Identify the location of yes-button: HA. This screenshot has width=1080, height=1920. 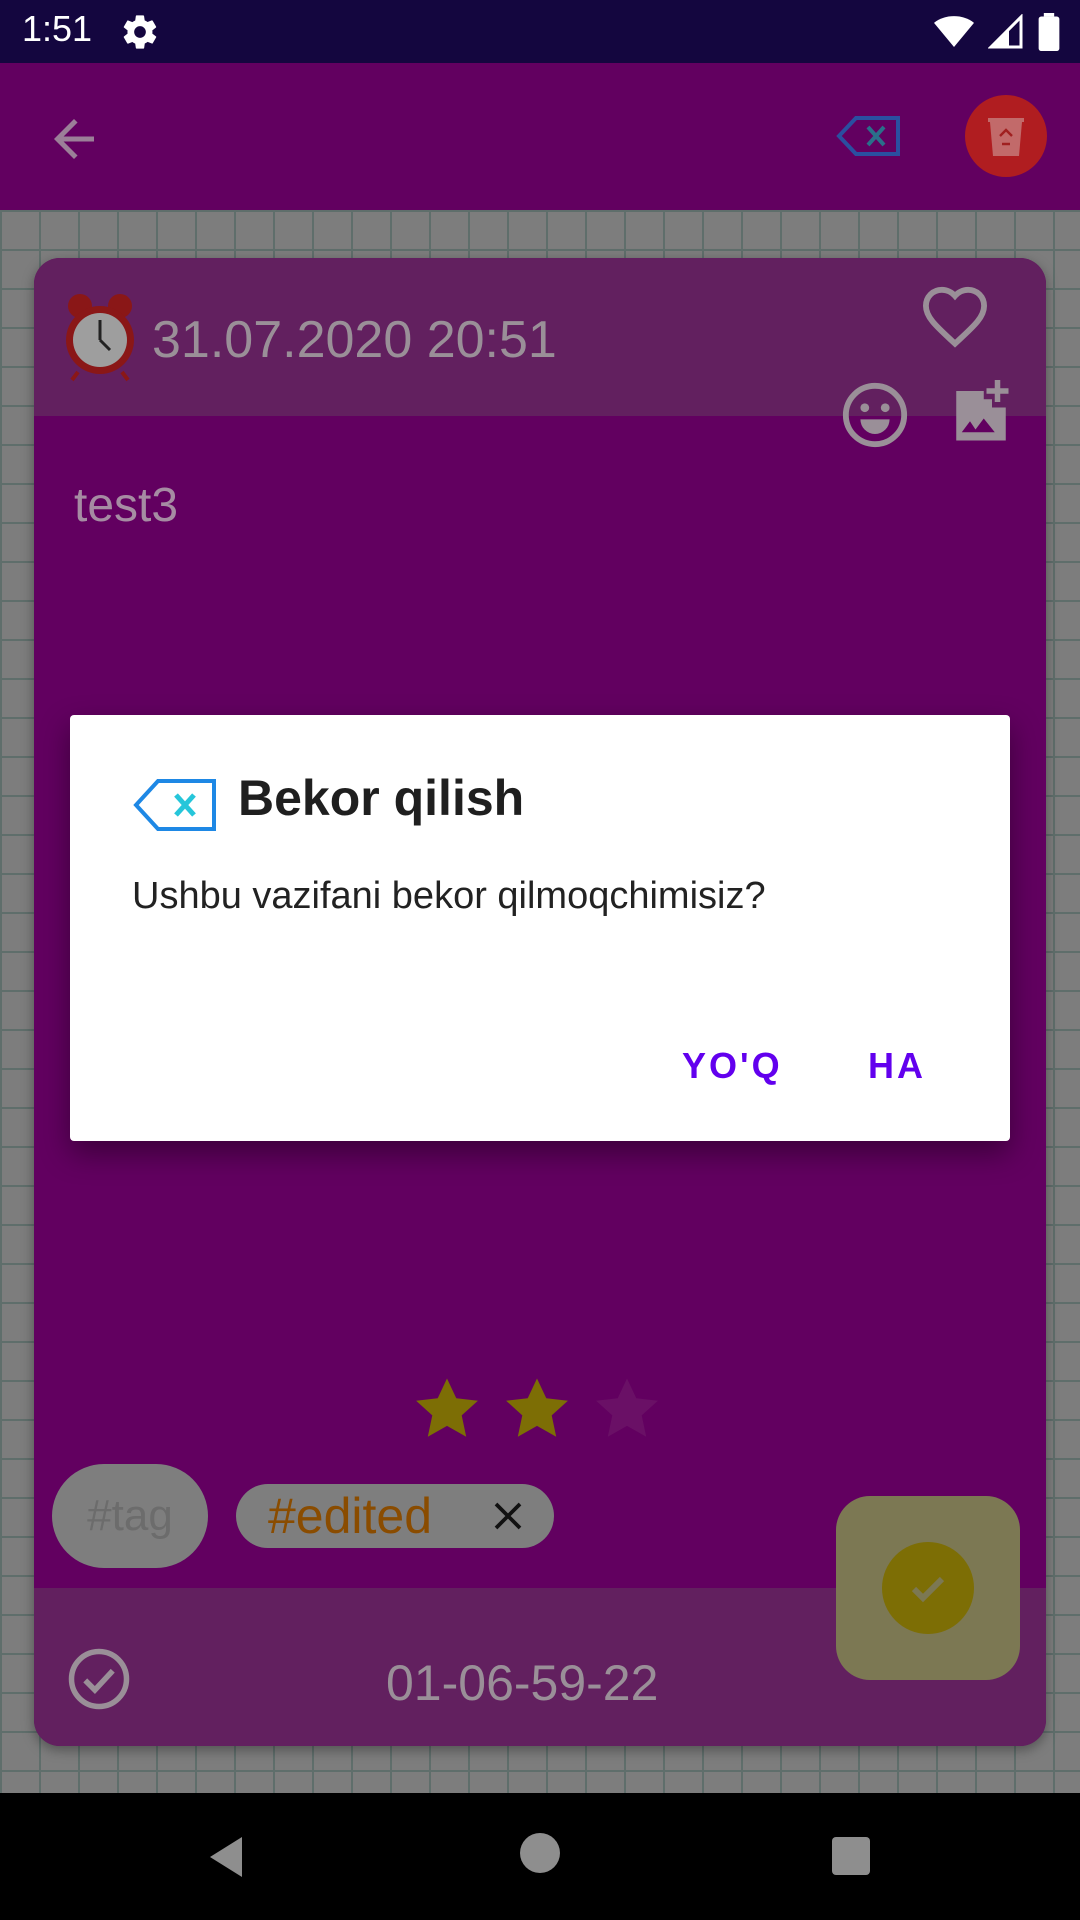
(897, 1066).